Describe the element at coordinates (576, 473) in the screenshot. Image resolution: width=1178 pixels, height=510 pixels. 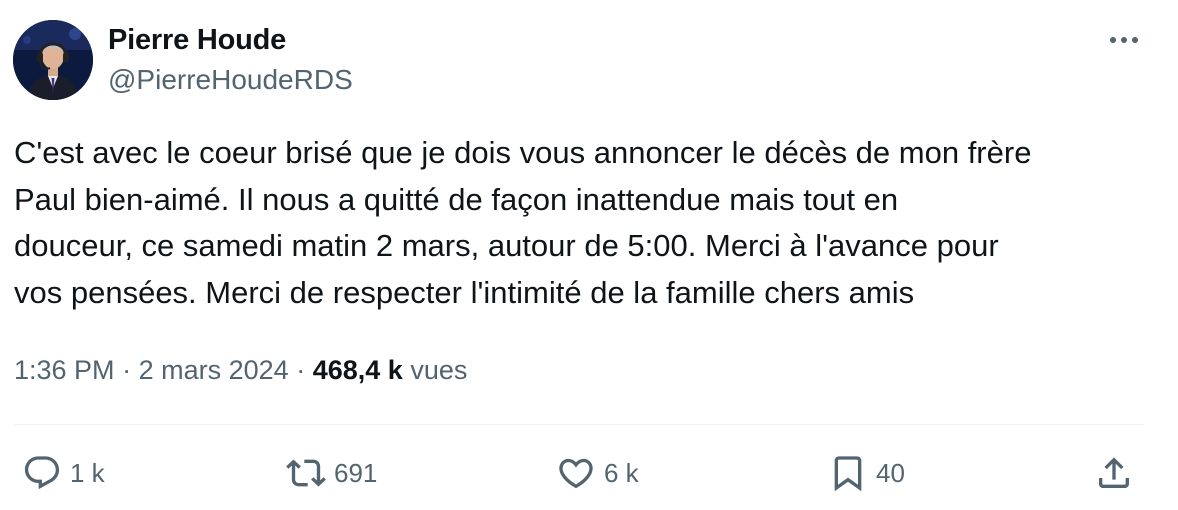
I see `heart-icon` at that location.